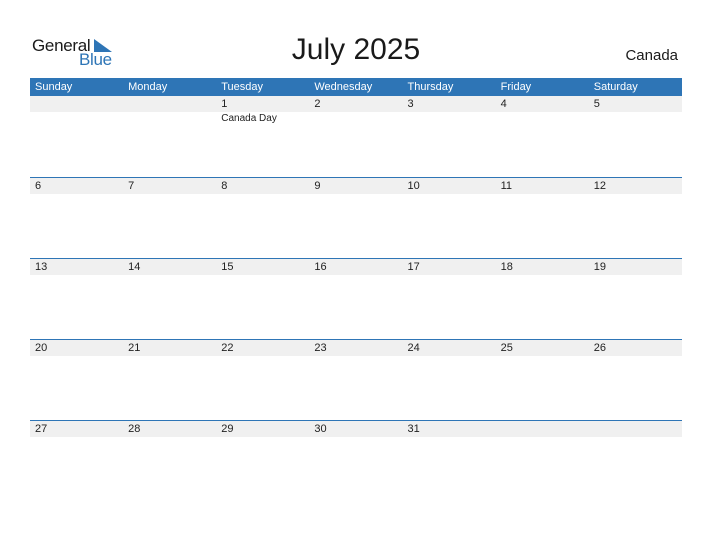 This screenshot has width=712, height=550. What do you see at coordinates (134, 429) in the screenshot?
I see `day-number: 28` at bounding box center [134, 429].